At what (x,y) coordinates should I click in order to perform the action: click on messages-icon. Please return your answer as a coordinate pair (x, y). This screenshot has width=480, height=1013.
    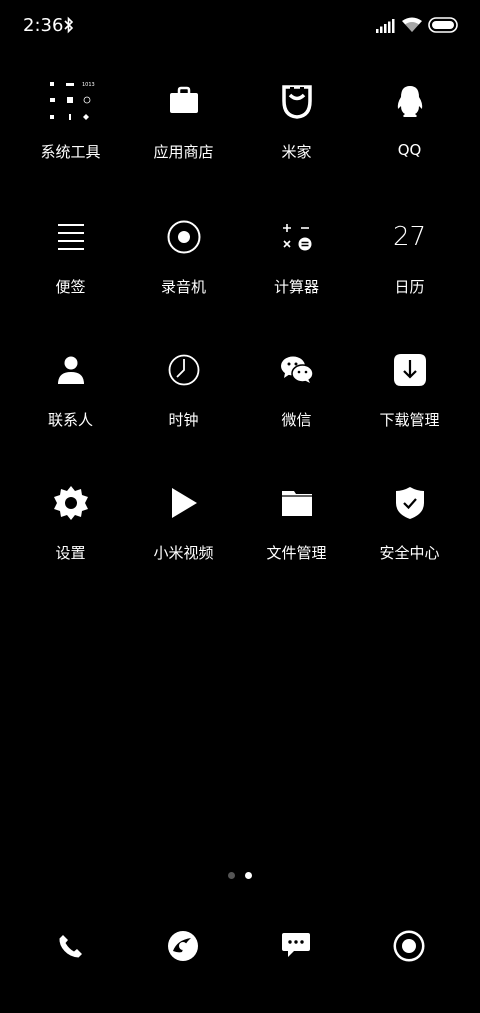
    Looking at the image, I should click on (296, 948).